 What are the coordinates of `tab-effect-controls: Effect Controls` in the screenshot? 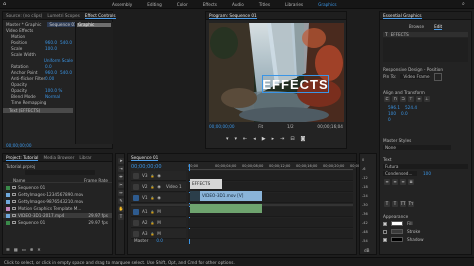 It's located at (100, 16).